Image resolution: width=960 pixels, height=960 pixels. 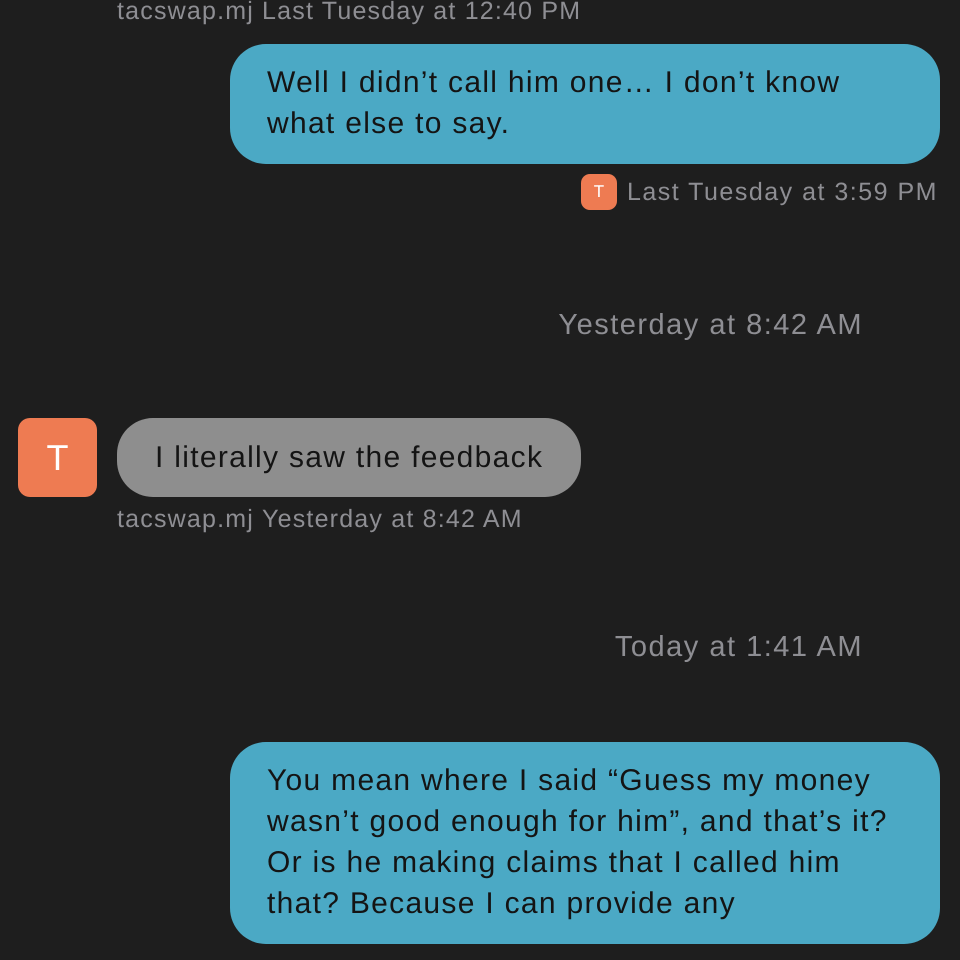 What do you see at coordinates (585, 104) in the screenshot?
I see `message-bubble: Well I didn’t call him one… I don’t know what else to say.` at bounding box center [585, 104].